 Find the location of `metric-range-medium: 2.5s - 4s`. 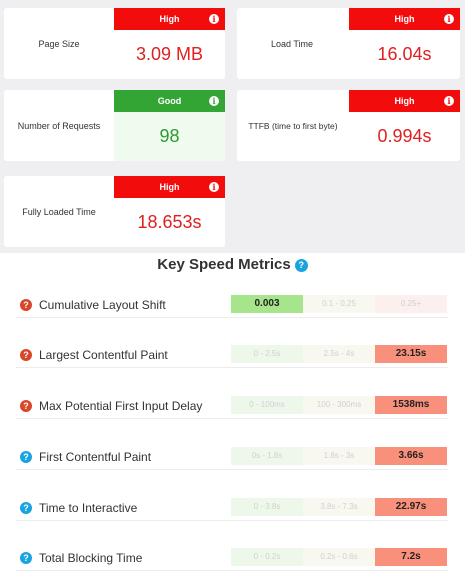

metric-range-medium: 2.5s - 4s is located at coordinates (339, 354).